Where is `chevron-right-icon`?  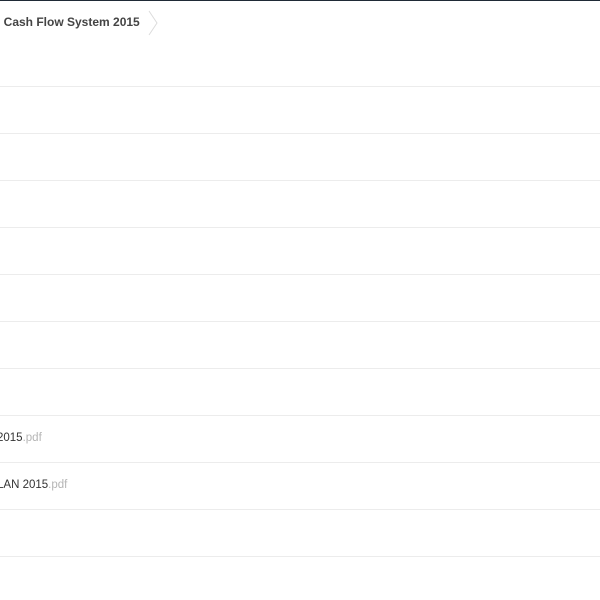
chevron-right-icon is located at coordinates (153, 23).